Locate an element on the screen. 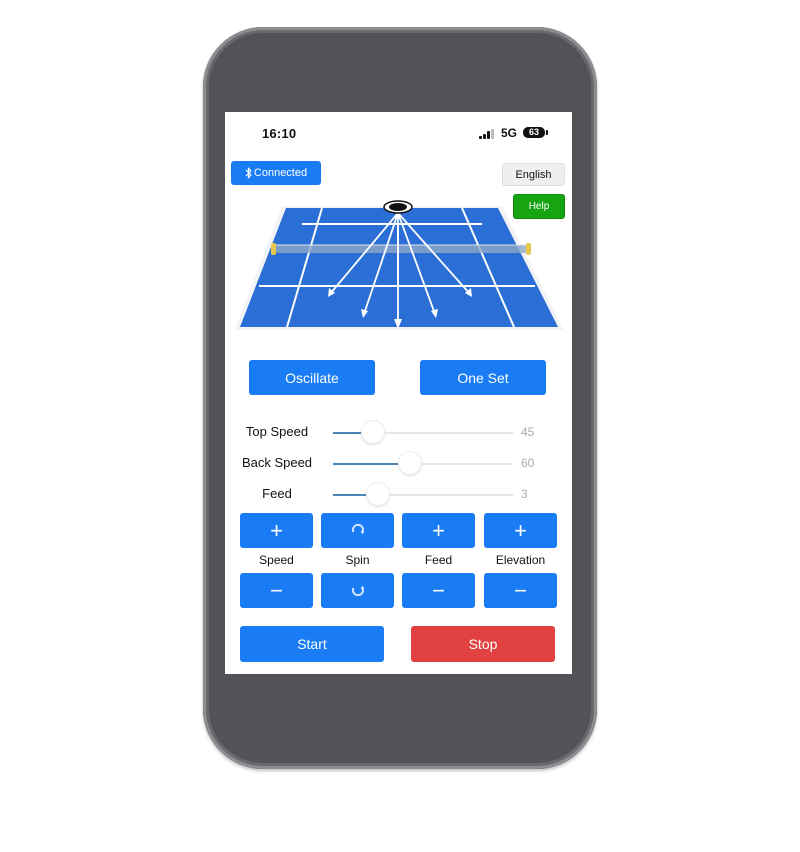 The image size is (800, 852). control-label: Elevation is located at coordinates (520, 560).